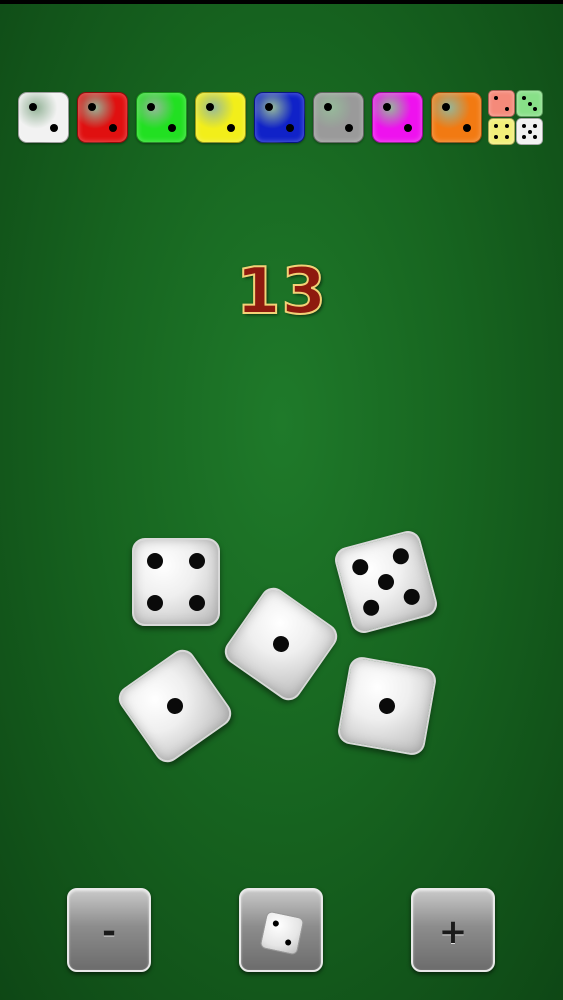 The image size is (563, 1000). What do you see at coordinates (220, 117) in the screenshot?
I see `color-swatch-yellow` at bounding box center [220, 117].